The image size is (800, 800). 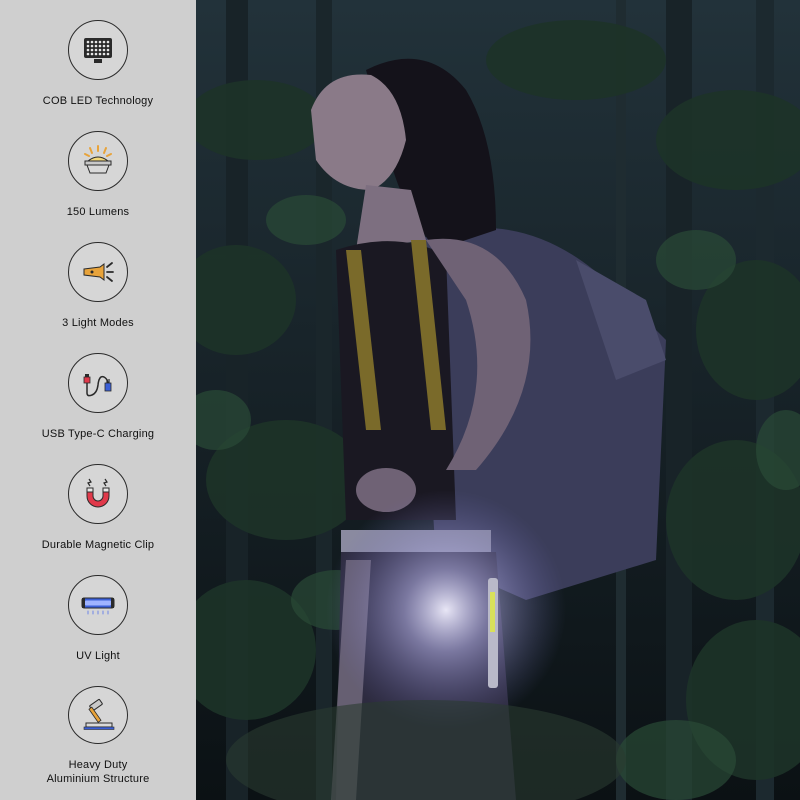 I want to click on feature-cob-led: COB LED Technology, so click(x=98, y=70).